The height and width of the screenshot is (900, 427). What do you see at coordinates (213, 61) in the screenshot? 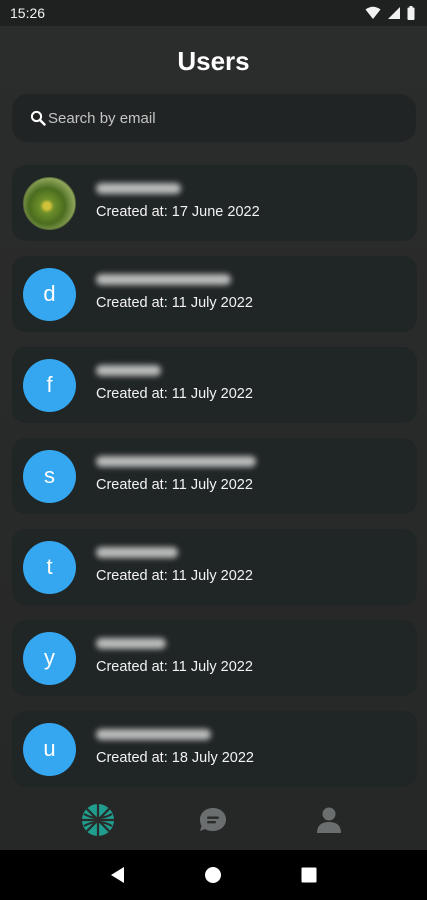
I see `page-title: Users` at bounding box center [213, 61].